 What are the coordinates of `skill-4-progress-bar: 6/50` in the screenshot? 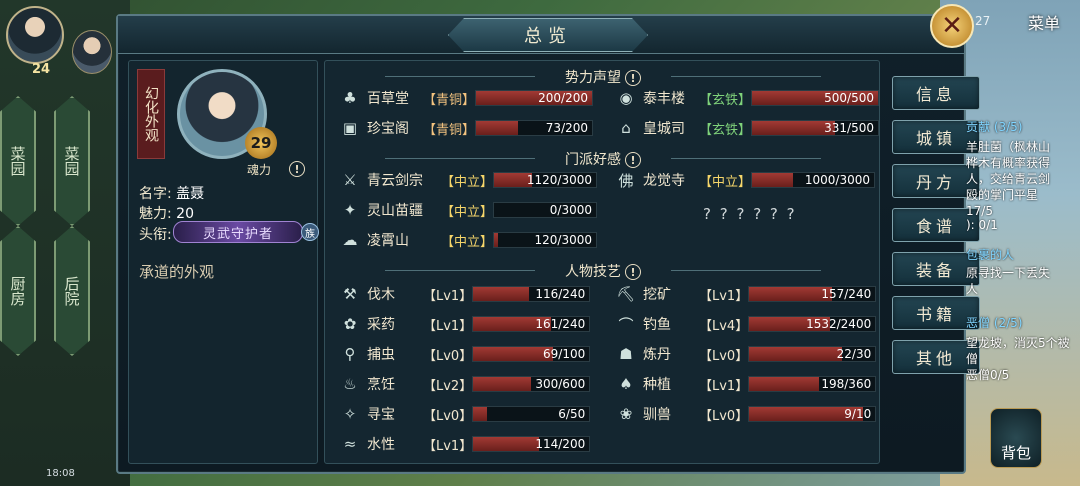 It's located at (531, 414).